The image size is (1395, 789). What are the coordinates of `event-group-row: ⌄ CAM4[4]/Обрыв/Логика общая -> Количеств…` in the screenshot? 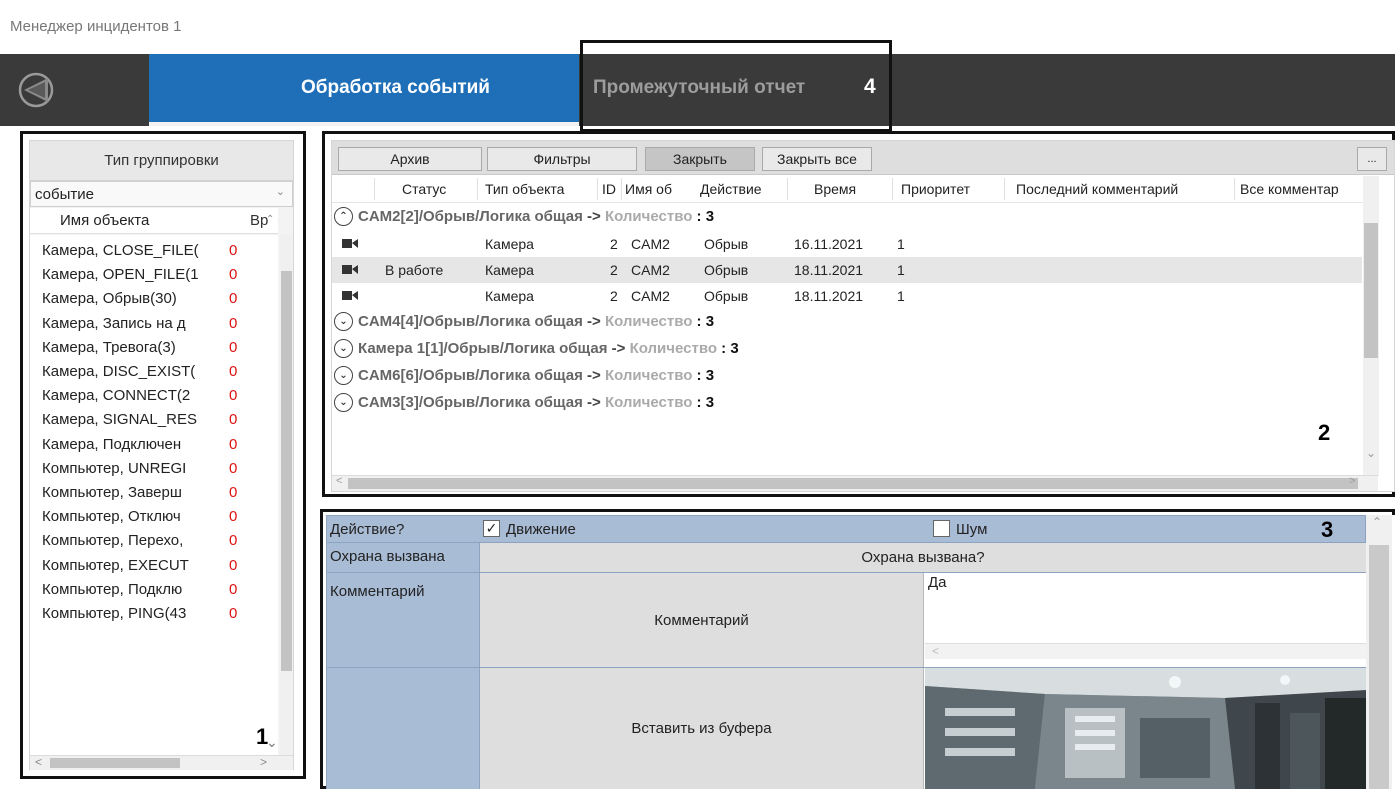 It's located at (847, 322).